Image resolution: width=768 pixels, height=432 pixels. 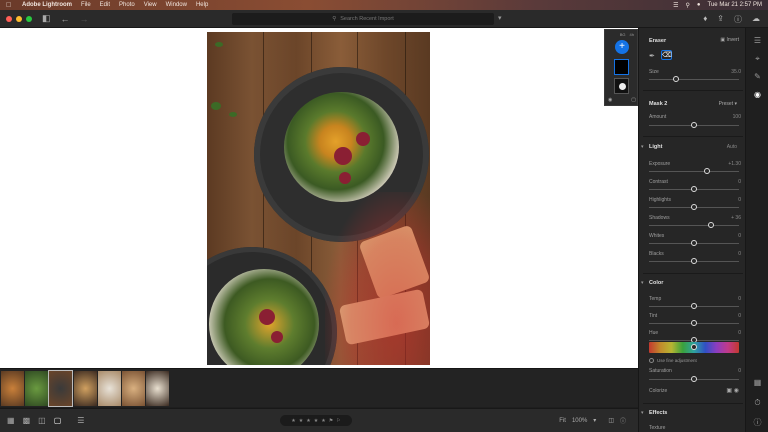 I want to click on size-value: 35.0, so click(x=736, y=72).